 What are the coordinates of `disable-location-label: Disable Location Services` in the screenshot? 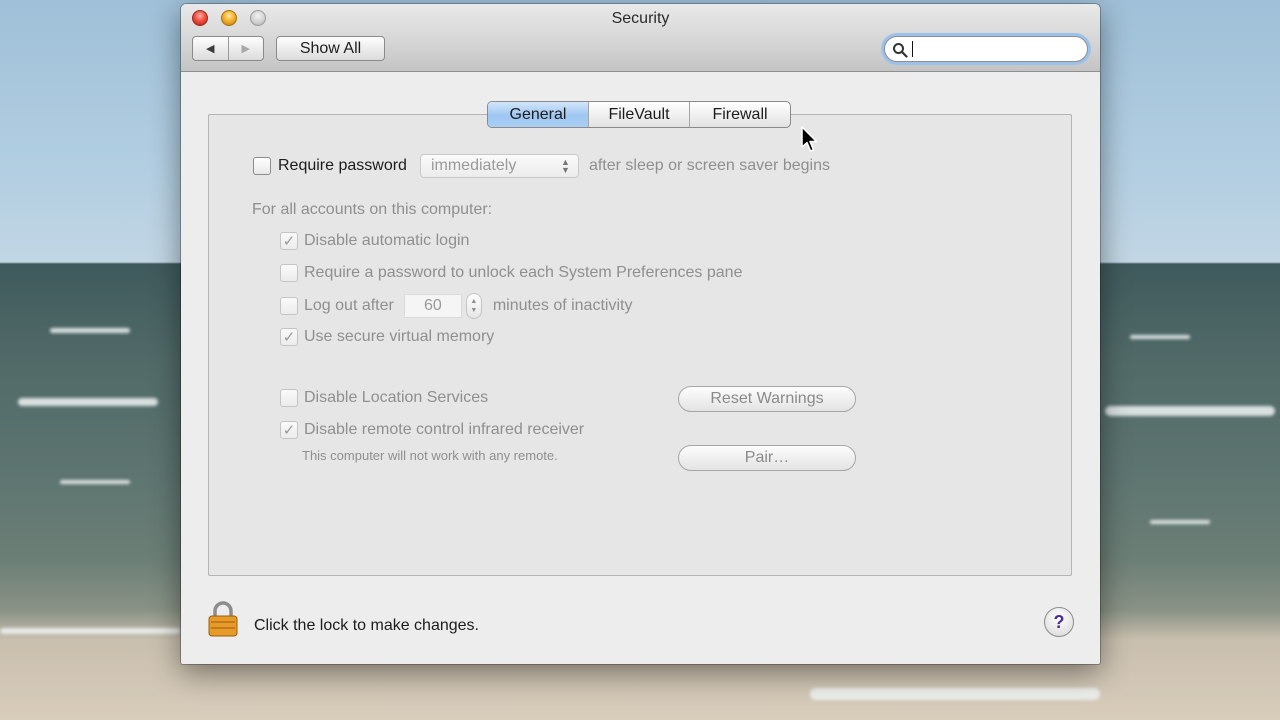 It's located at (396, 397).